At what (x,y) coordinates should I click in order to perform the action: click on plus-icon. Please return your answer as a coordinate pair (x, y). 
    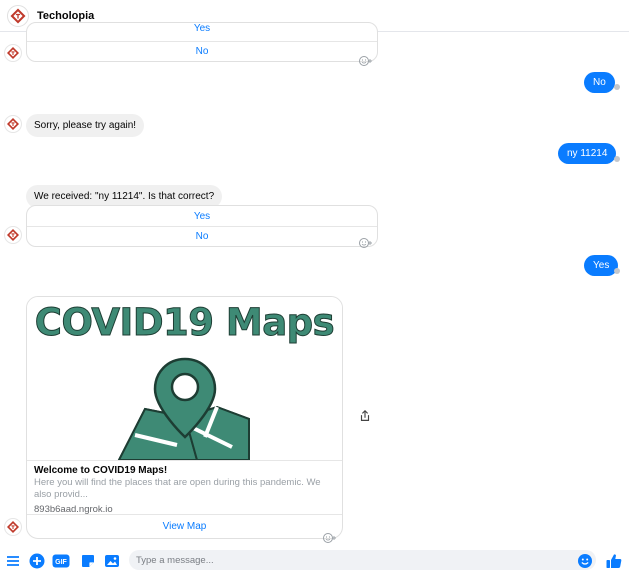
    Looking at the image, I should click on (37, 561).